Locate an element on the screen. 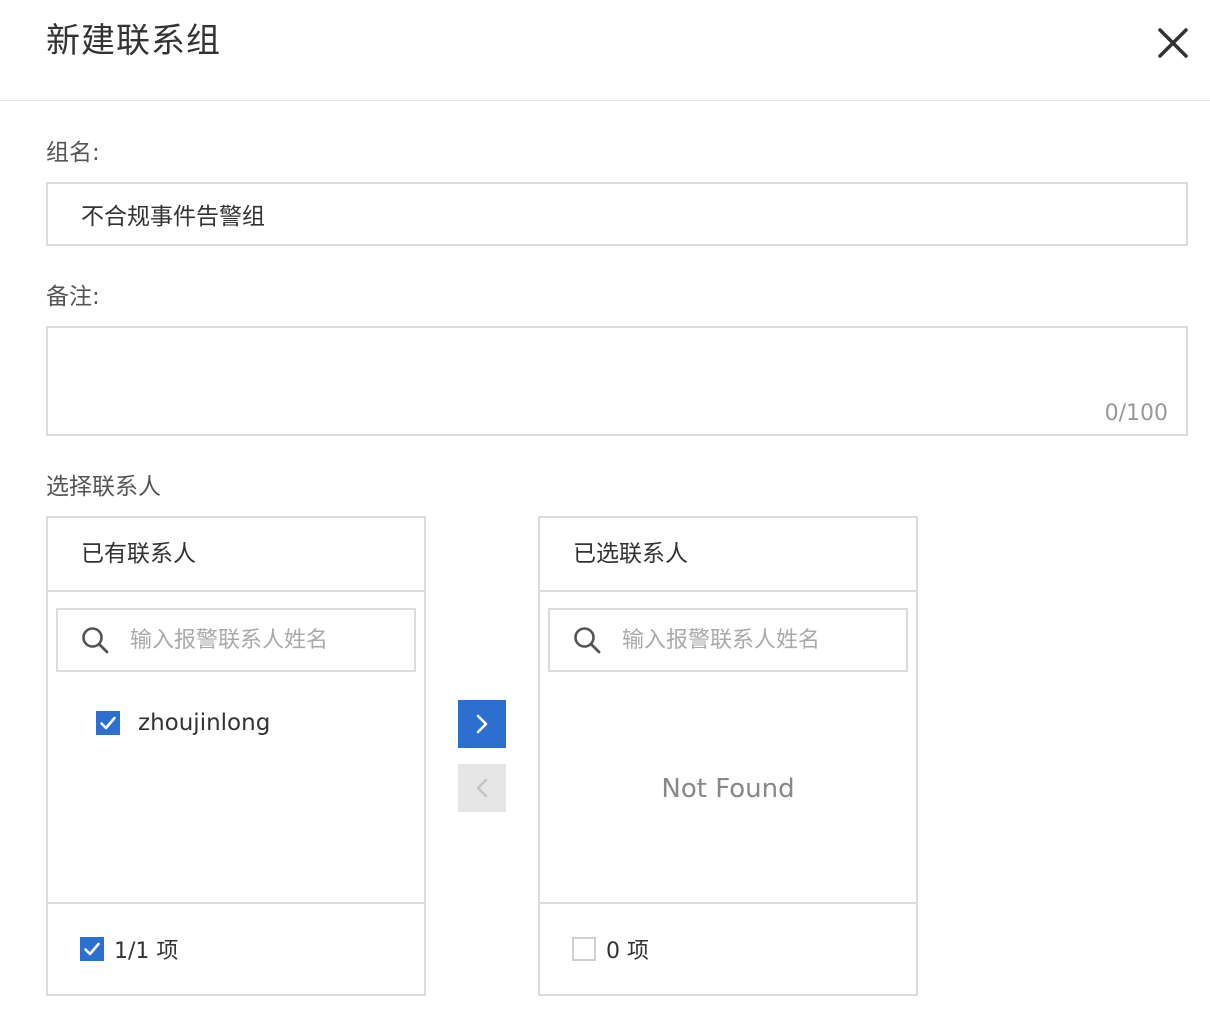  source-panel-title: 已有联系人 is located at coordinates (138, 554).